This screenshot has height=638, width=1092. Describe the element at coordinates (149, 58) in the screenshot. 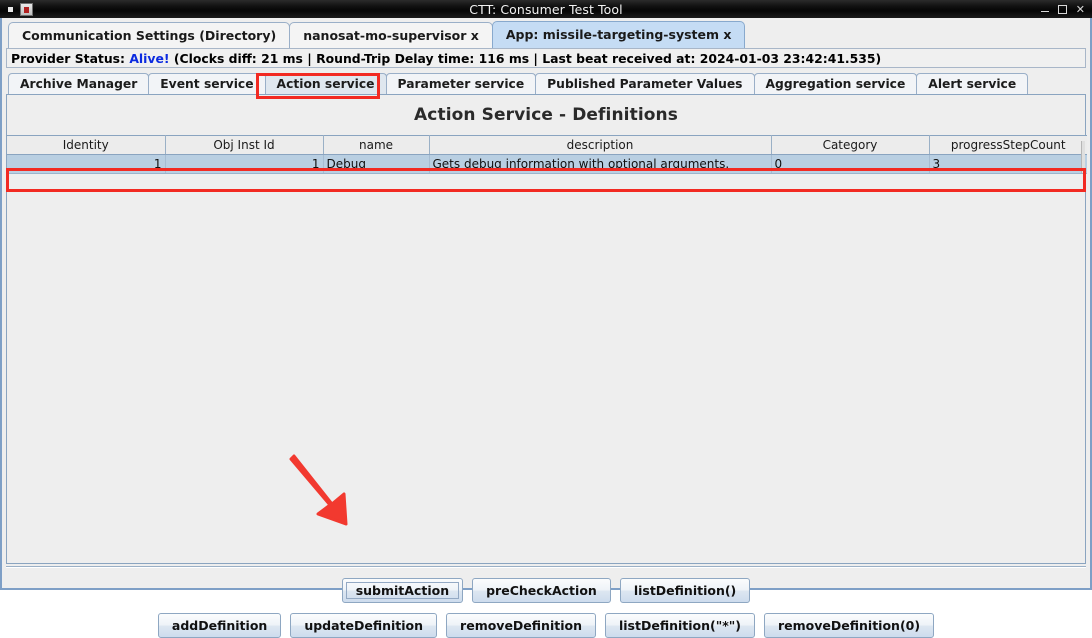

I see `provider-status-state: Alive!` at that location.